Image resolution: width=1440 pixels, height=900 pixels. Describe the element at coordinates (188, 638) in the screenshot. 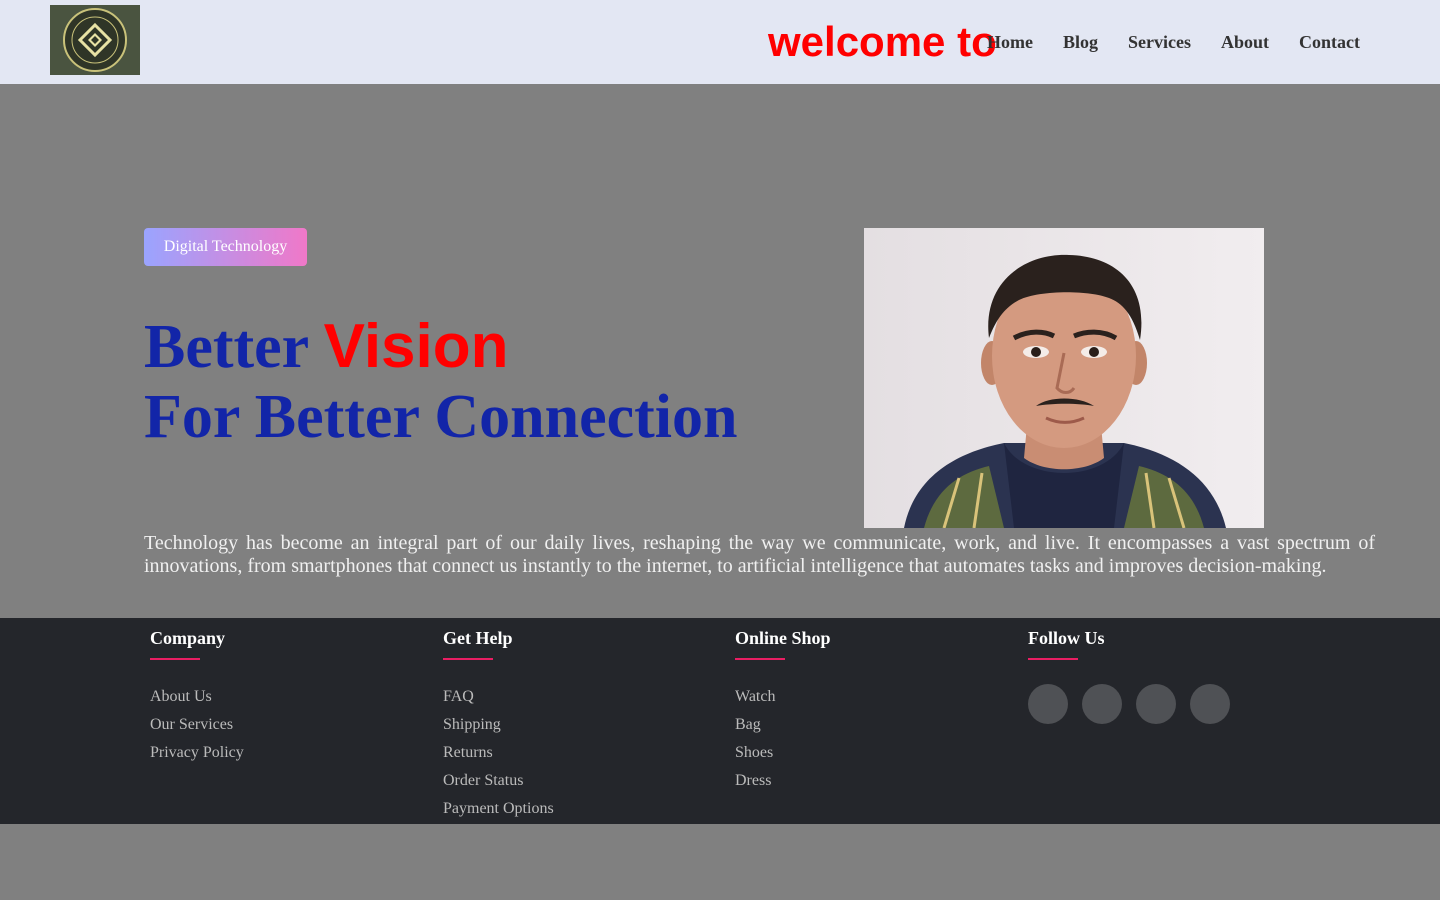

I see `footer-heading-company: Company` at that location.